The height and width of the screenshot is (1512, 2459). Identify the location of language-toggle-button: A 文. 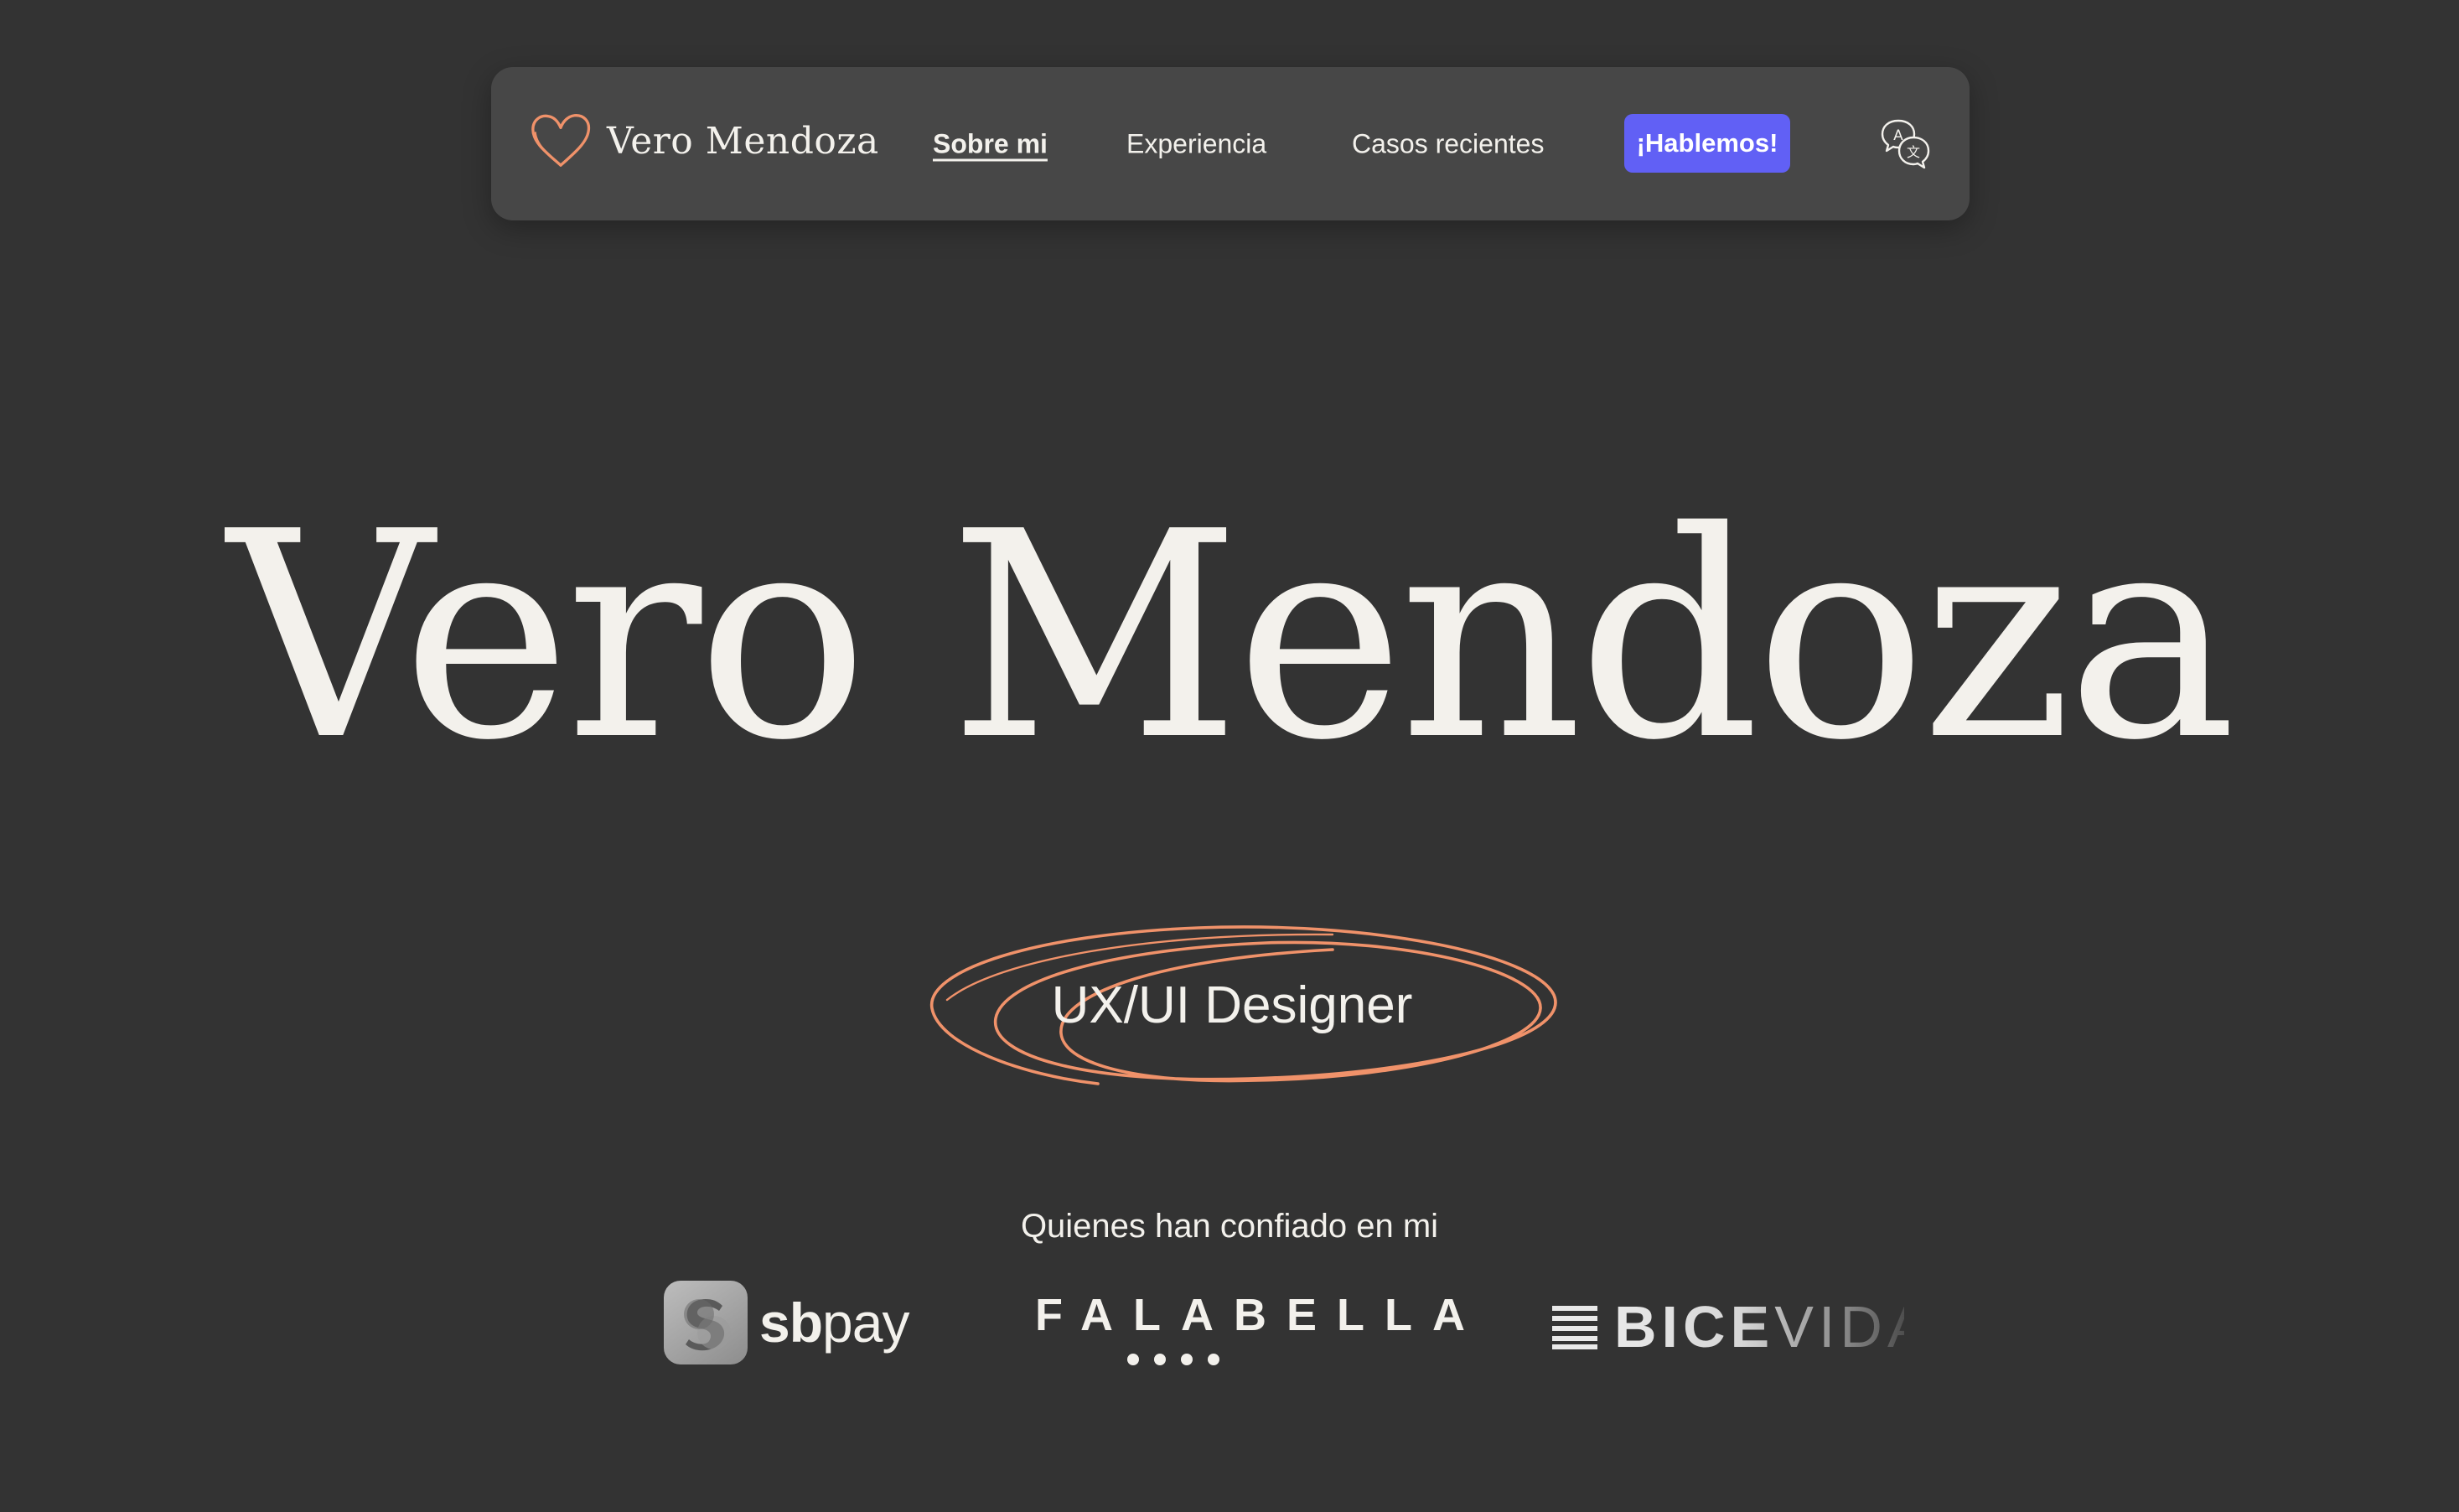
(1906, 143).